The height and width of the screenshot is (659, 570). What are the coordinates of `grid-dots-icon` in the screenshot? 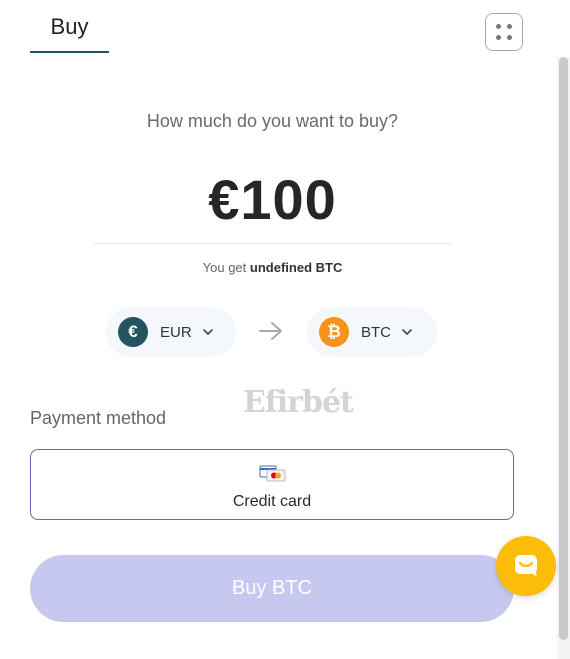 It's located at (504, 32).